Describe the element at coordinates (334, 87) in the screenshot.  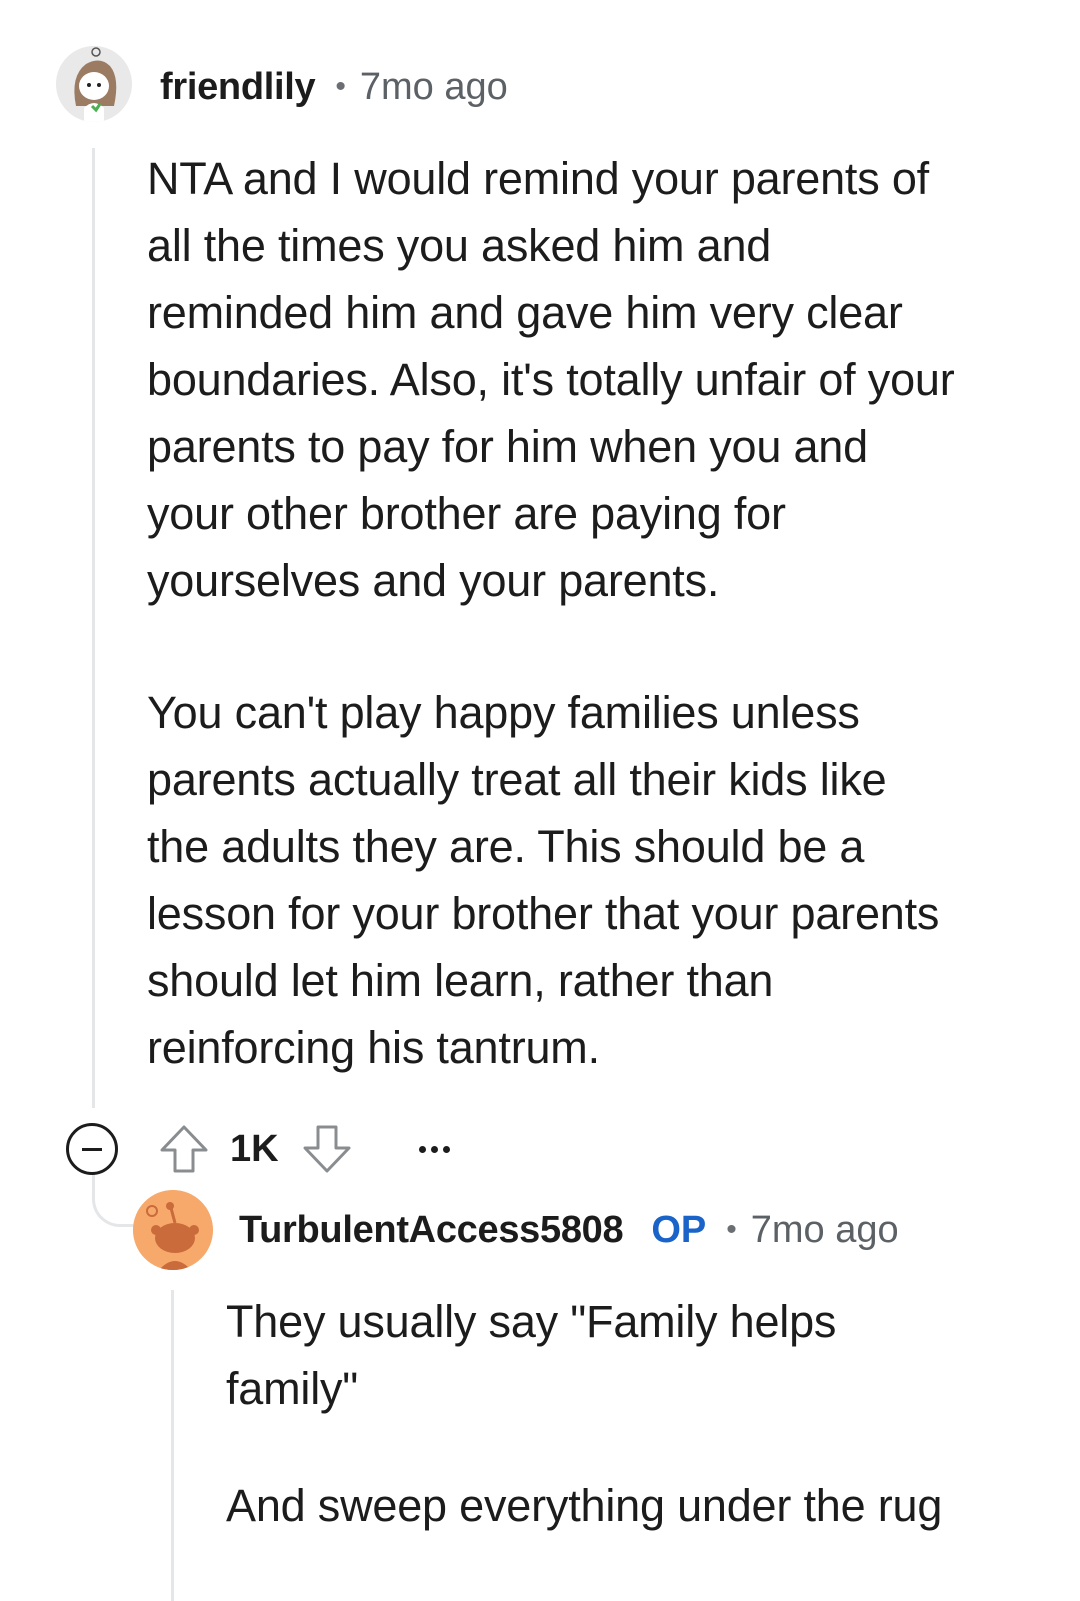
I see `comment-meta: friendlily • 7mo ago` at that location.